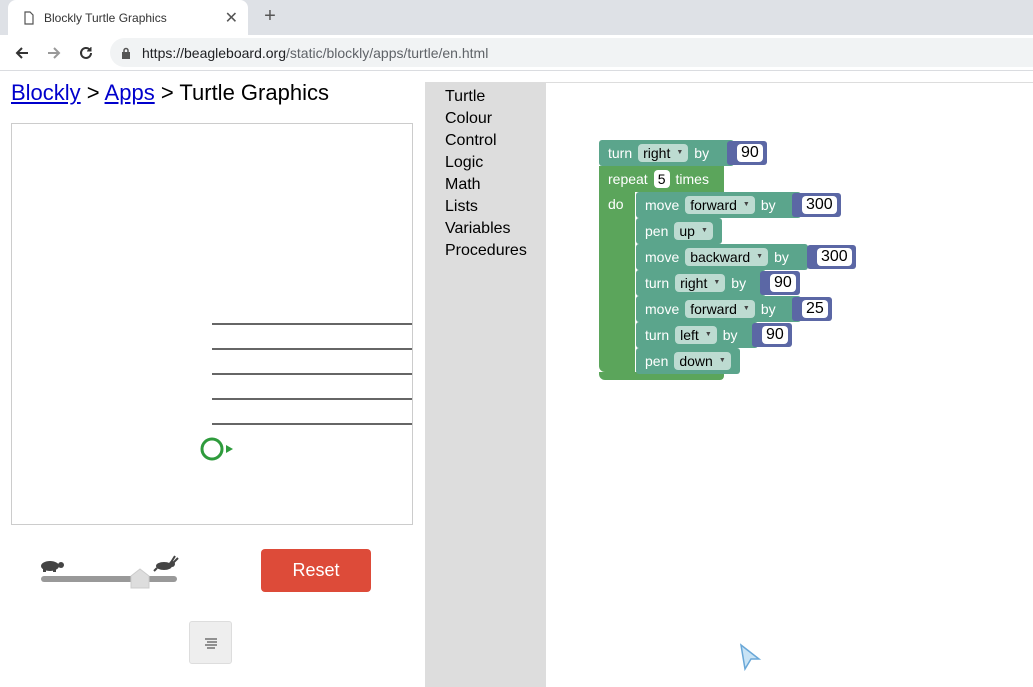 The height and width of the screenshot is (687, 1033). I want to click on slider-knob, so click(140, 578).